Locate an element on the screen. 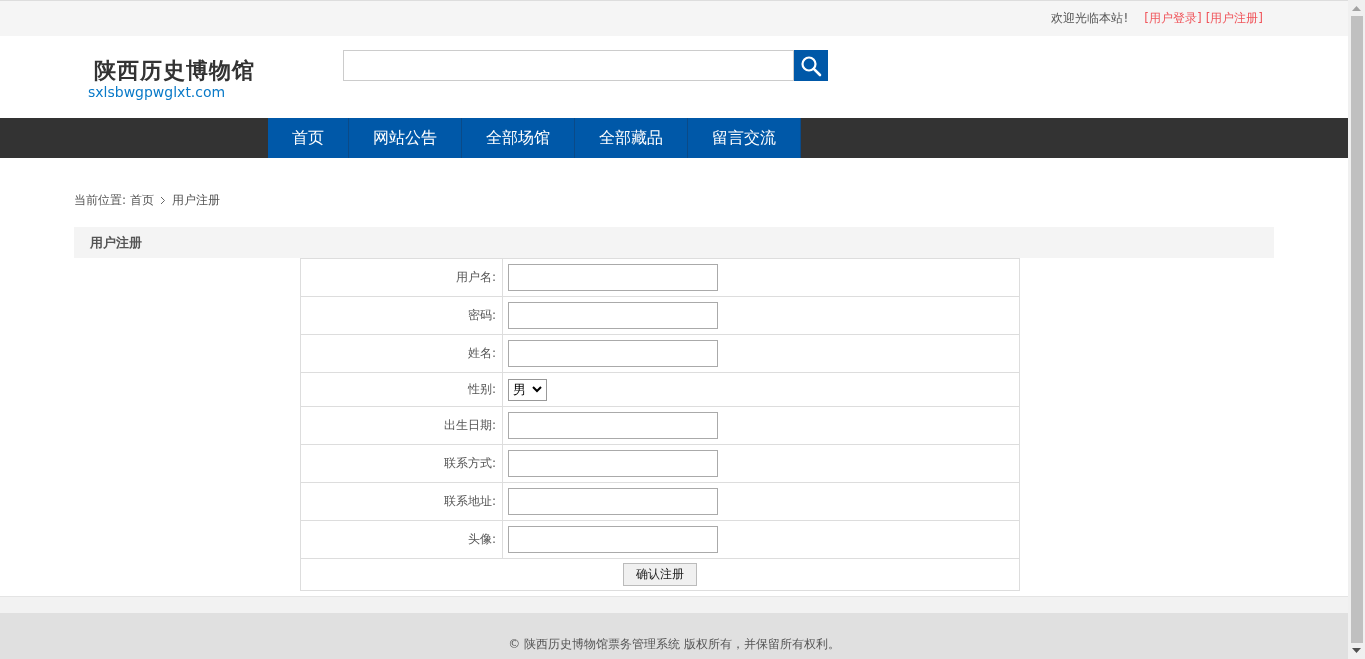 The image size is (1365, 659). breadcrumb-link: 用户注册 is located at coordinates (196, 200).